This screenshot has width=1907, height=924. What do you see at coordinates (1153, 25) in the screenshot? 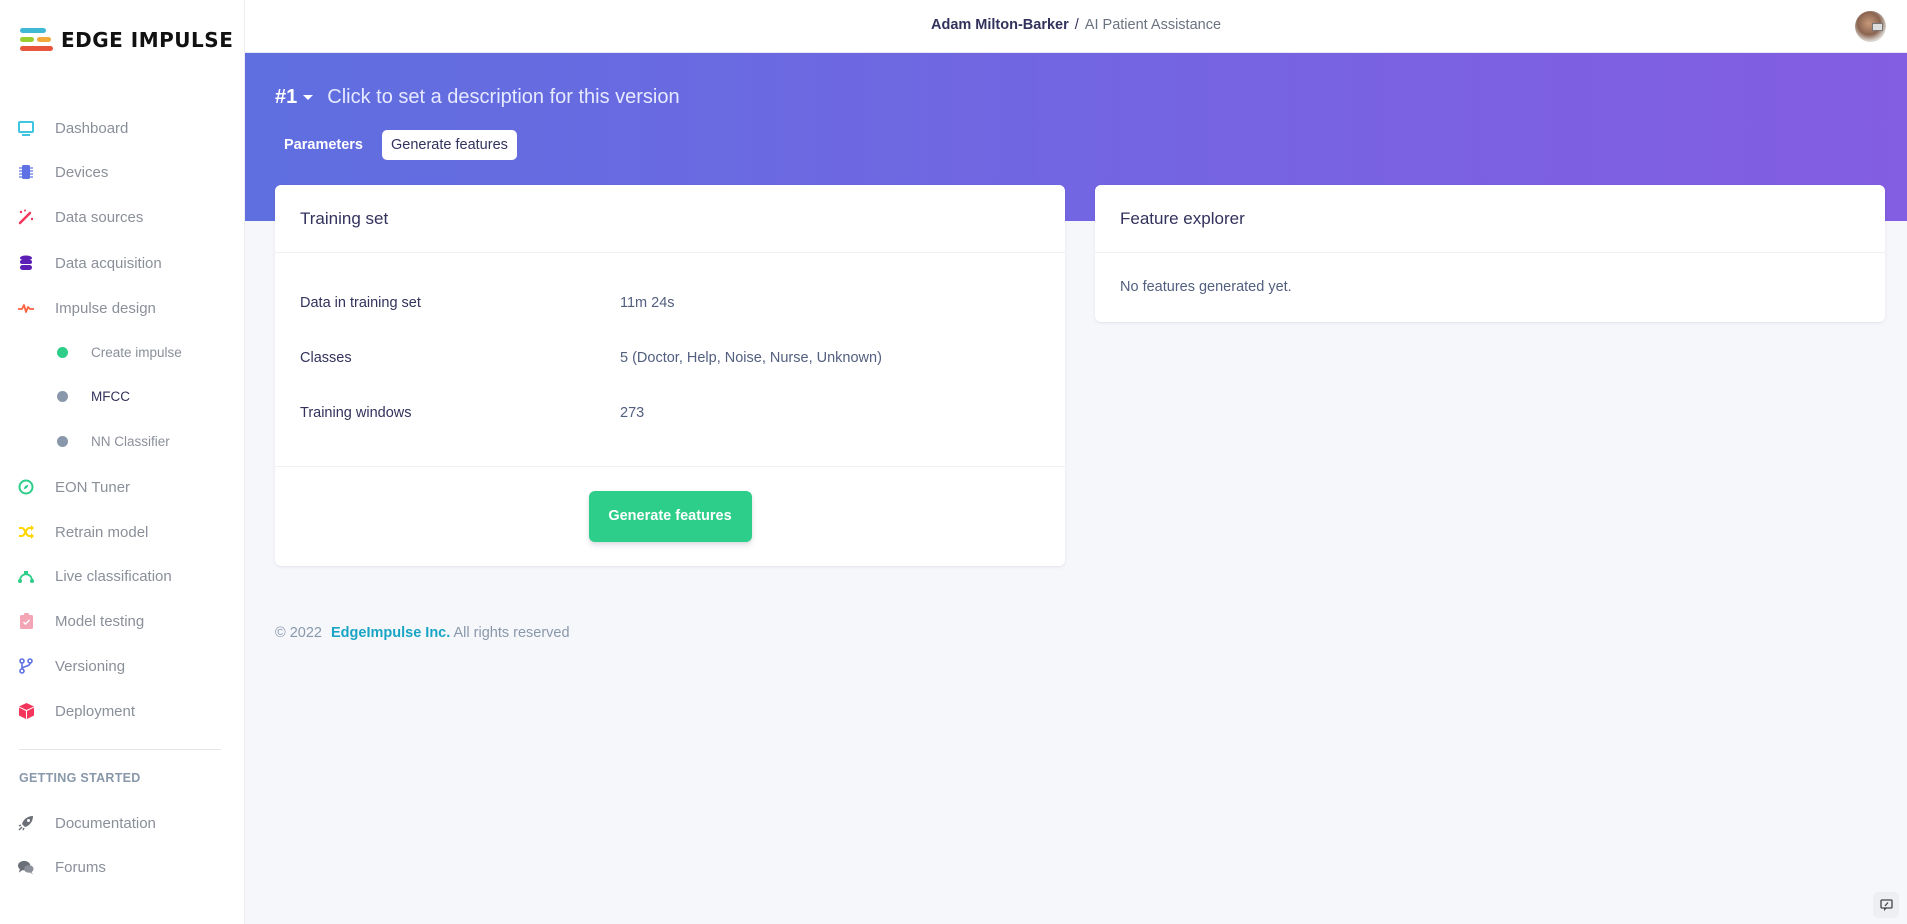
I see `breadcrumb-project: AI Patient Assistance` at bounding box center [1153, 25].